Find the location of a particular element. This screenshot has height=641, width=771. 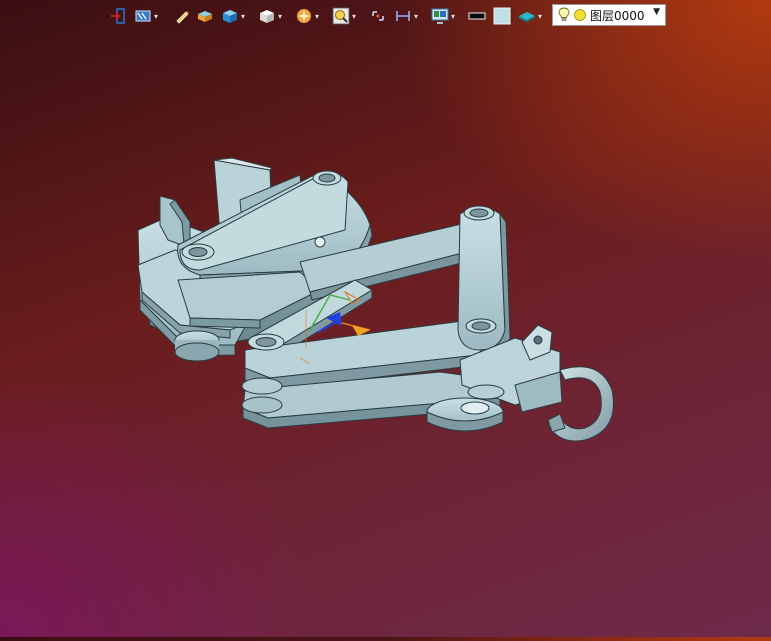

fill-color-icon is located at coordinates (502, 16).